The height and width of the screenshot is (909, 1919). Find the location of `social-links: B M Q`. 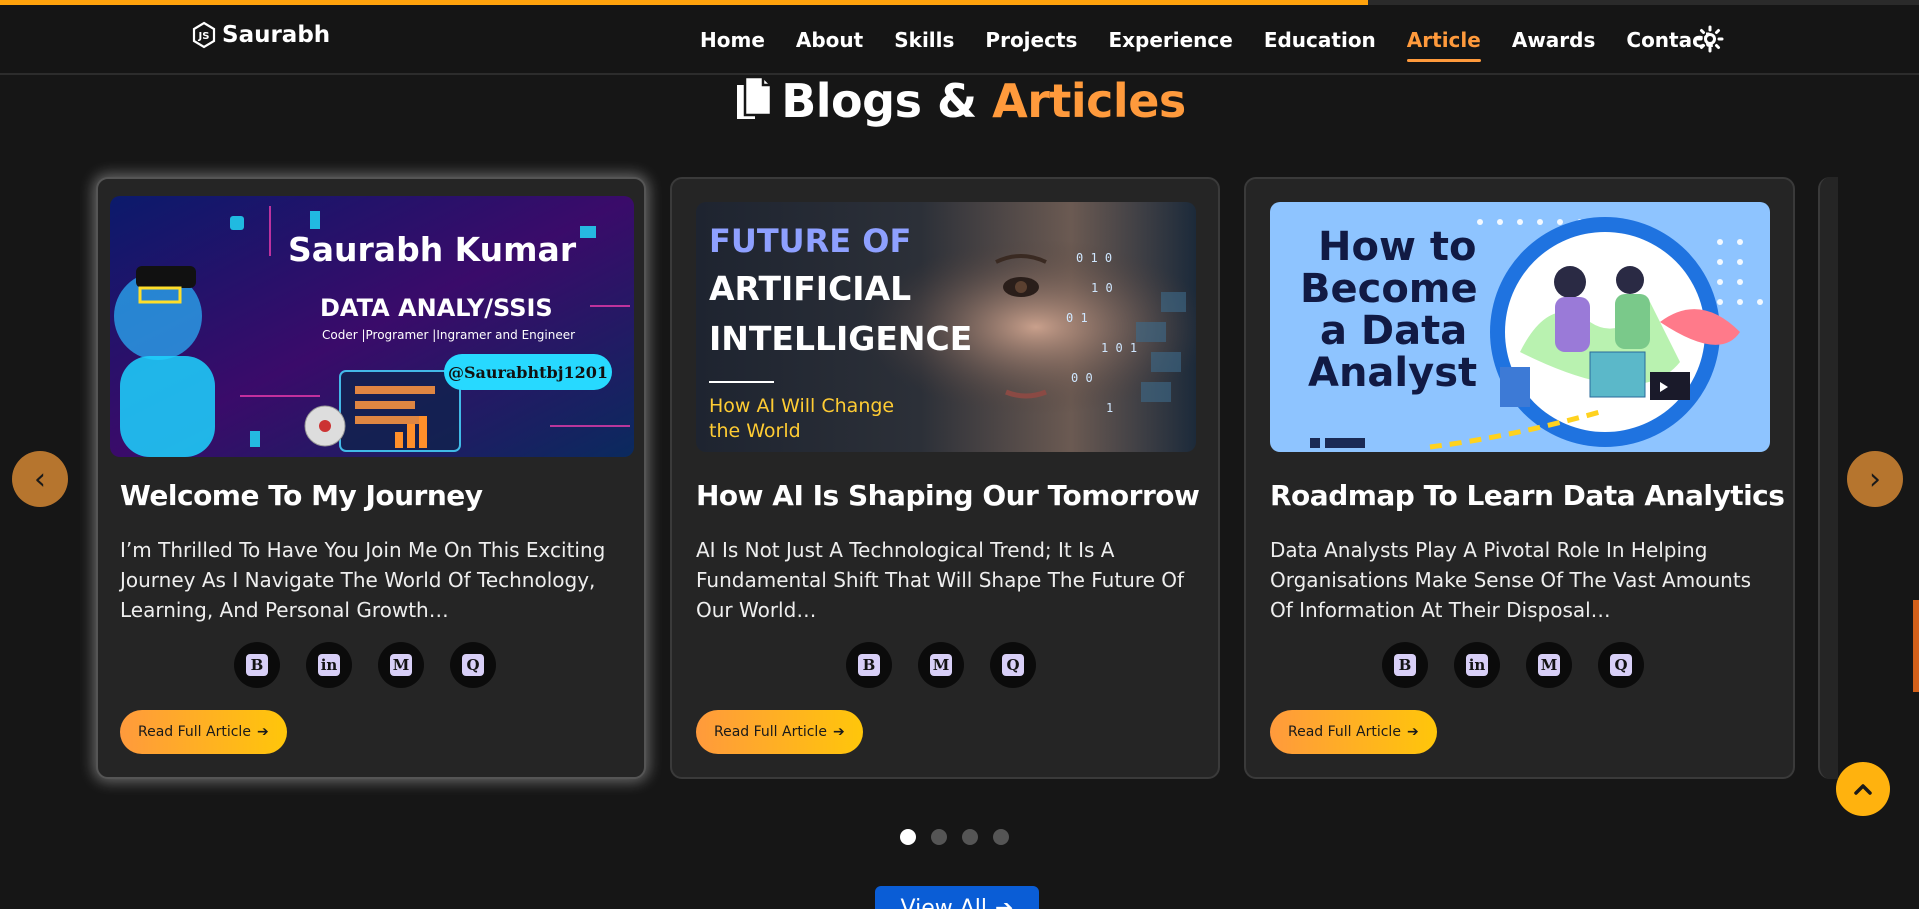

social-links: B M Q is located at coordinates (941, 665).